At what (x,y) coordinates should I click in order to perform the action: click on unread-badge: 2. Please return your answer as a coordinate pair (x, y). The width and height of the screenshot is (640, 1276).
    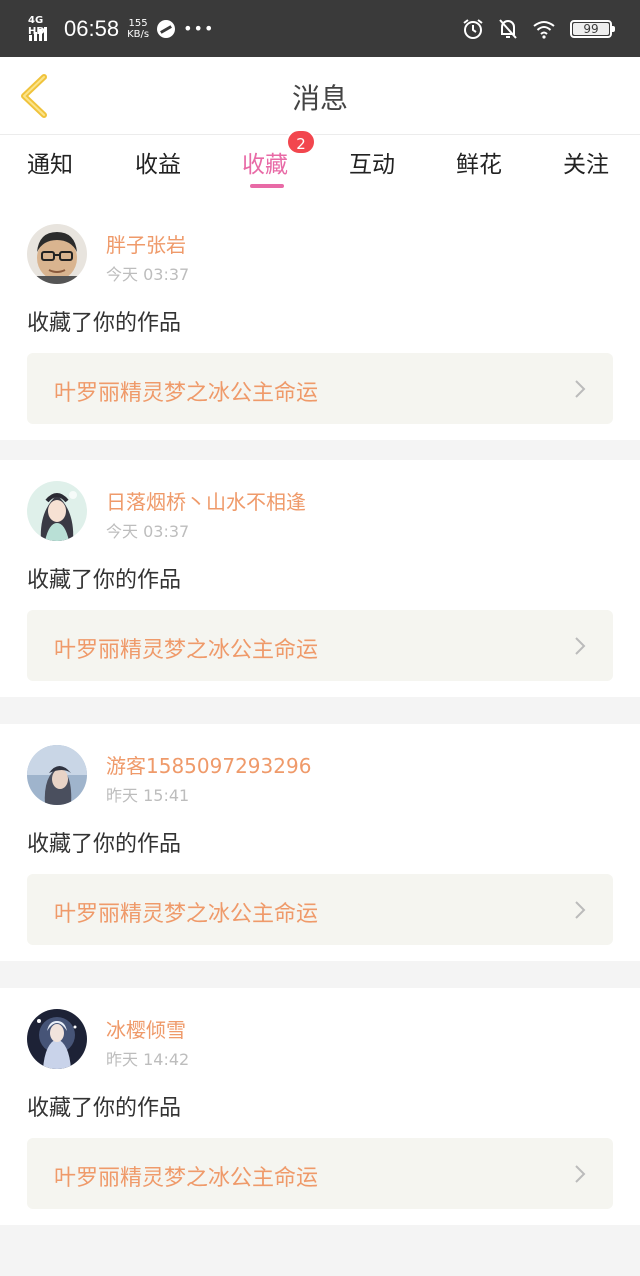
    Looking at the image, I should click on (301, 142).